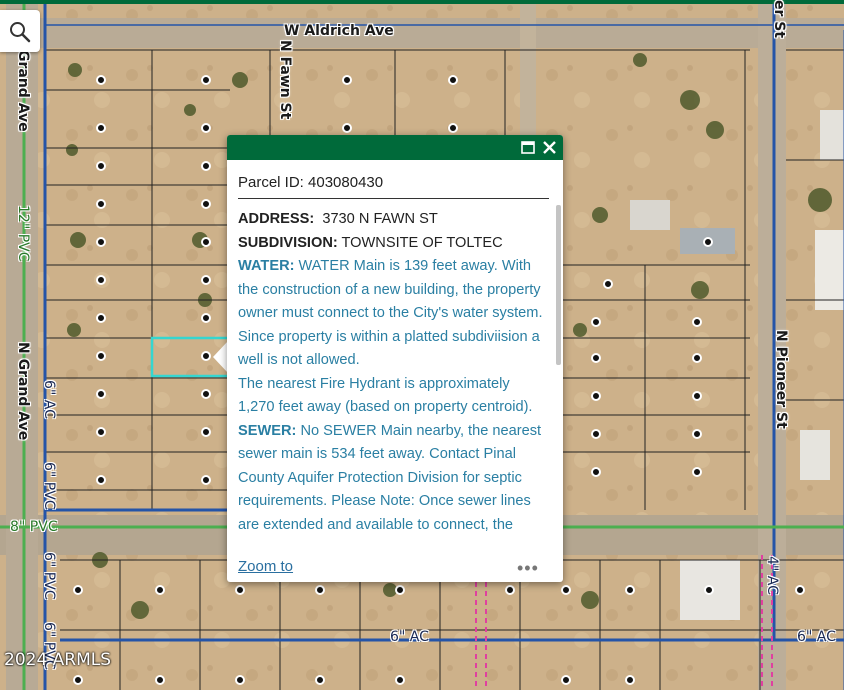 The image size is (844, 690). What do you see at coordinates (528, 568) in the screenshot?
I see `more-options-button: •••` at bounding box center [528, 568].